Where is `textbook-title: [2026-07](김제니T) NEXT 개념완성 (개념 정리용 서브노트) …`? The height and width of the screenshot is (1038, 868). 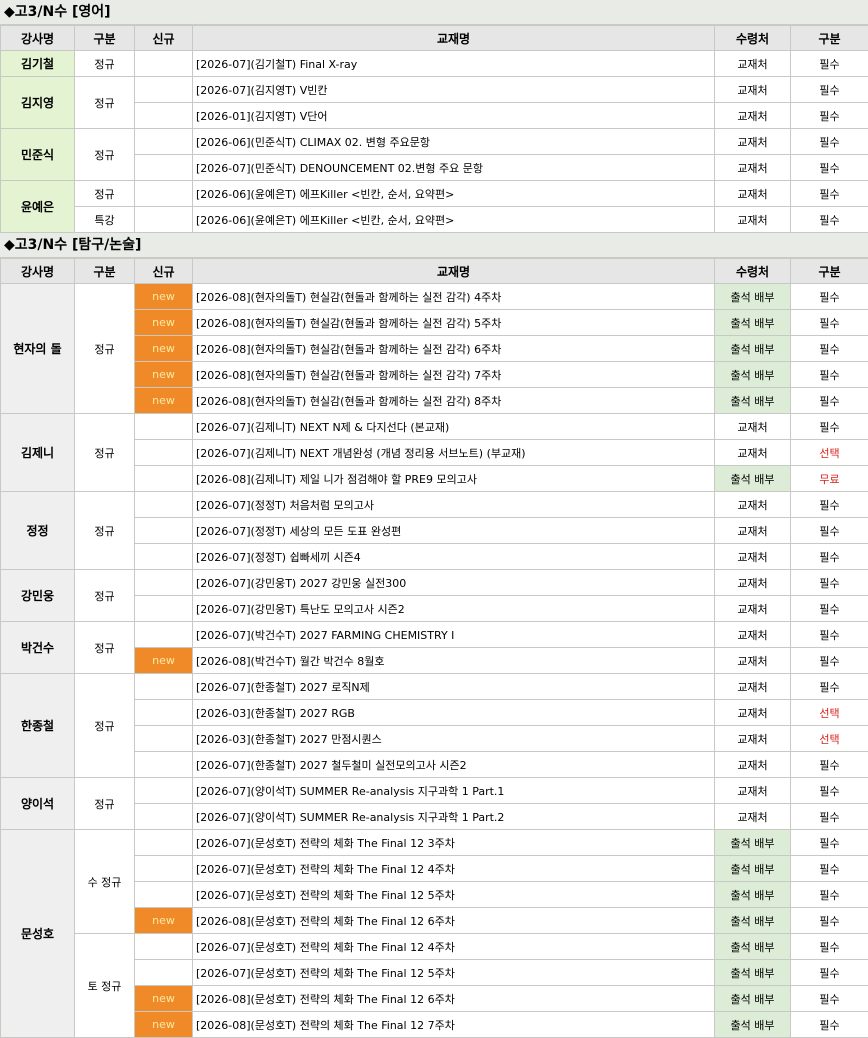 textbook-title: [2026-07](김제니T) NEXT 개념완성 (개념 정리용 서브노트) … is located at coordinates (453, 452).